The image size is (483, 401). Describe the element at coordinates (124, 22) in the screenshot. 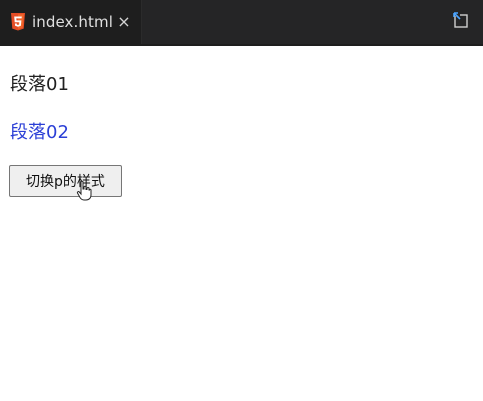

I see `close-icon: ×` at that location.